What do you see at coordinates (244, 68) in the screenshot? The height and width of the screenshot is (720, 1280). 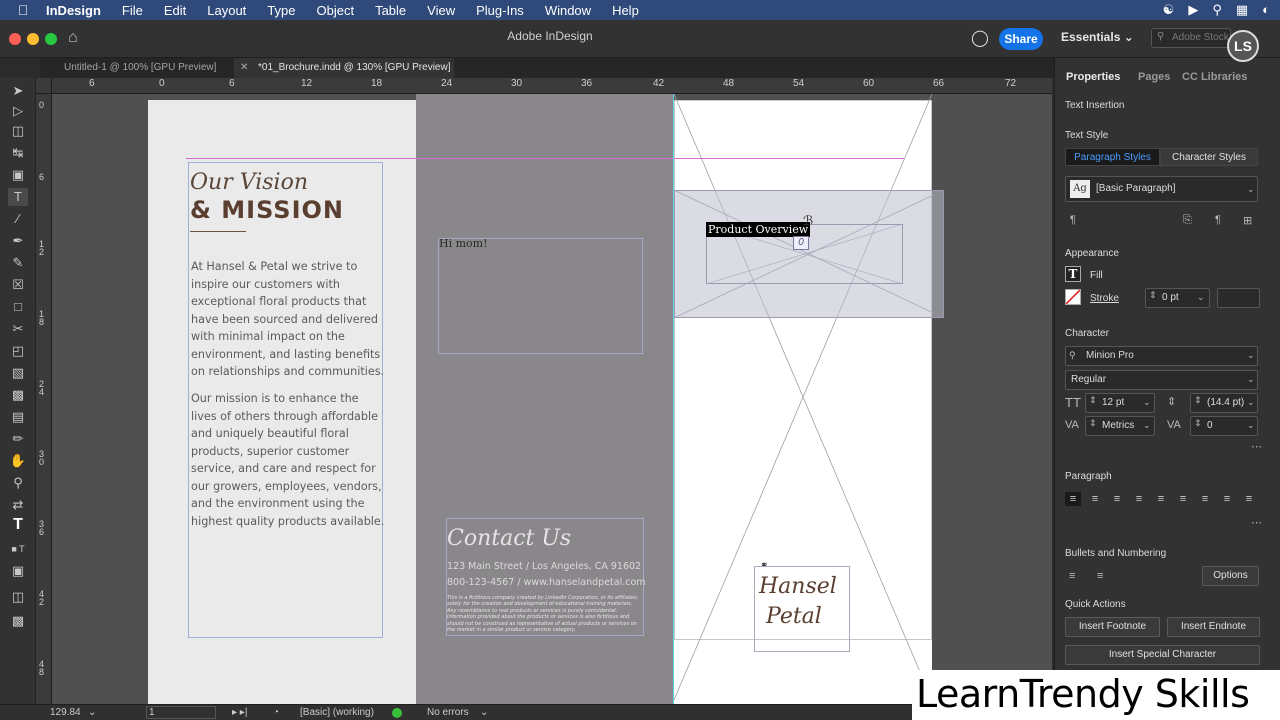 I see `close-tab-icon: ✕` at bounding box center [244, 68].